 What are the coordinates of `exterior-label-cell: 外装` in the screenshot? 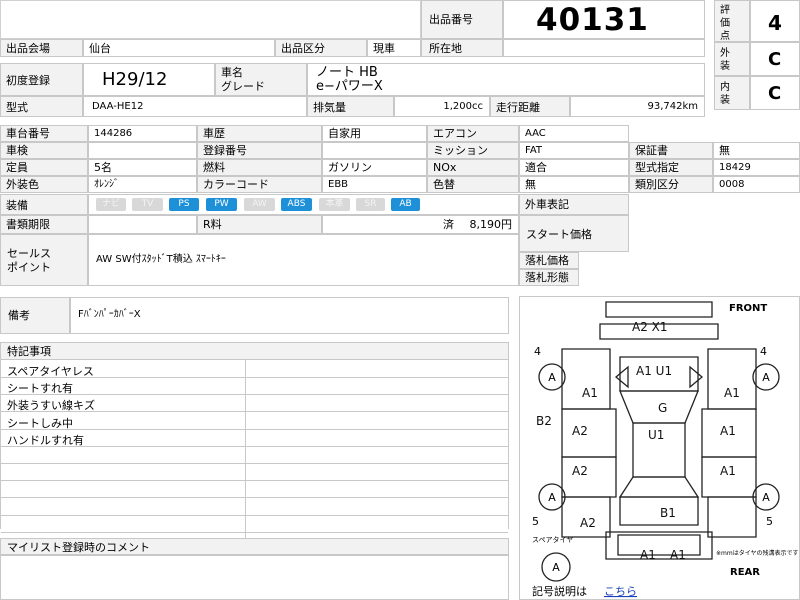 It's located at (732, 59).